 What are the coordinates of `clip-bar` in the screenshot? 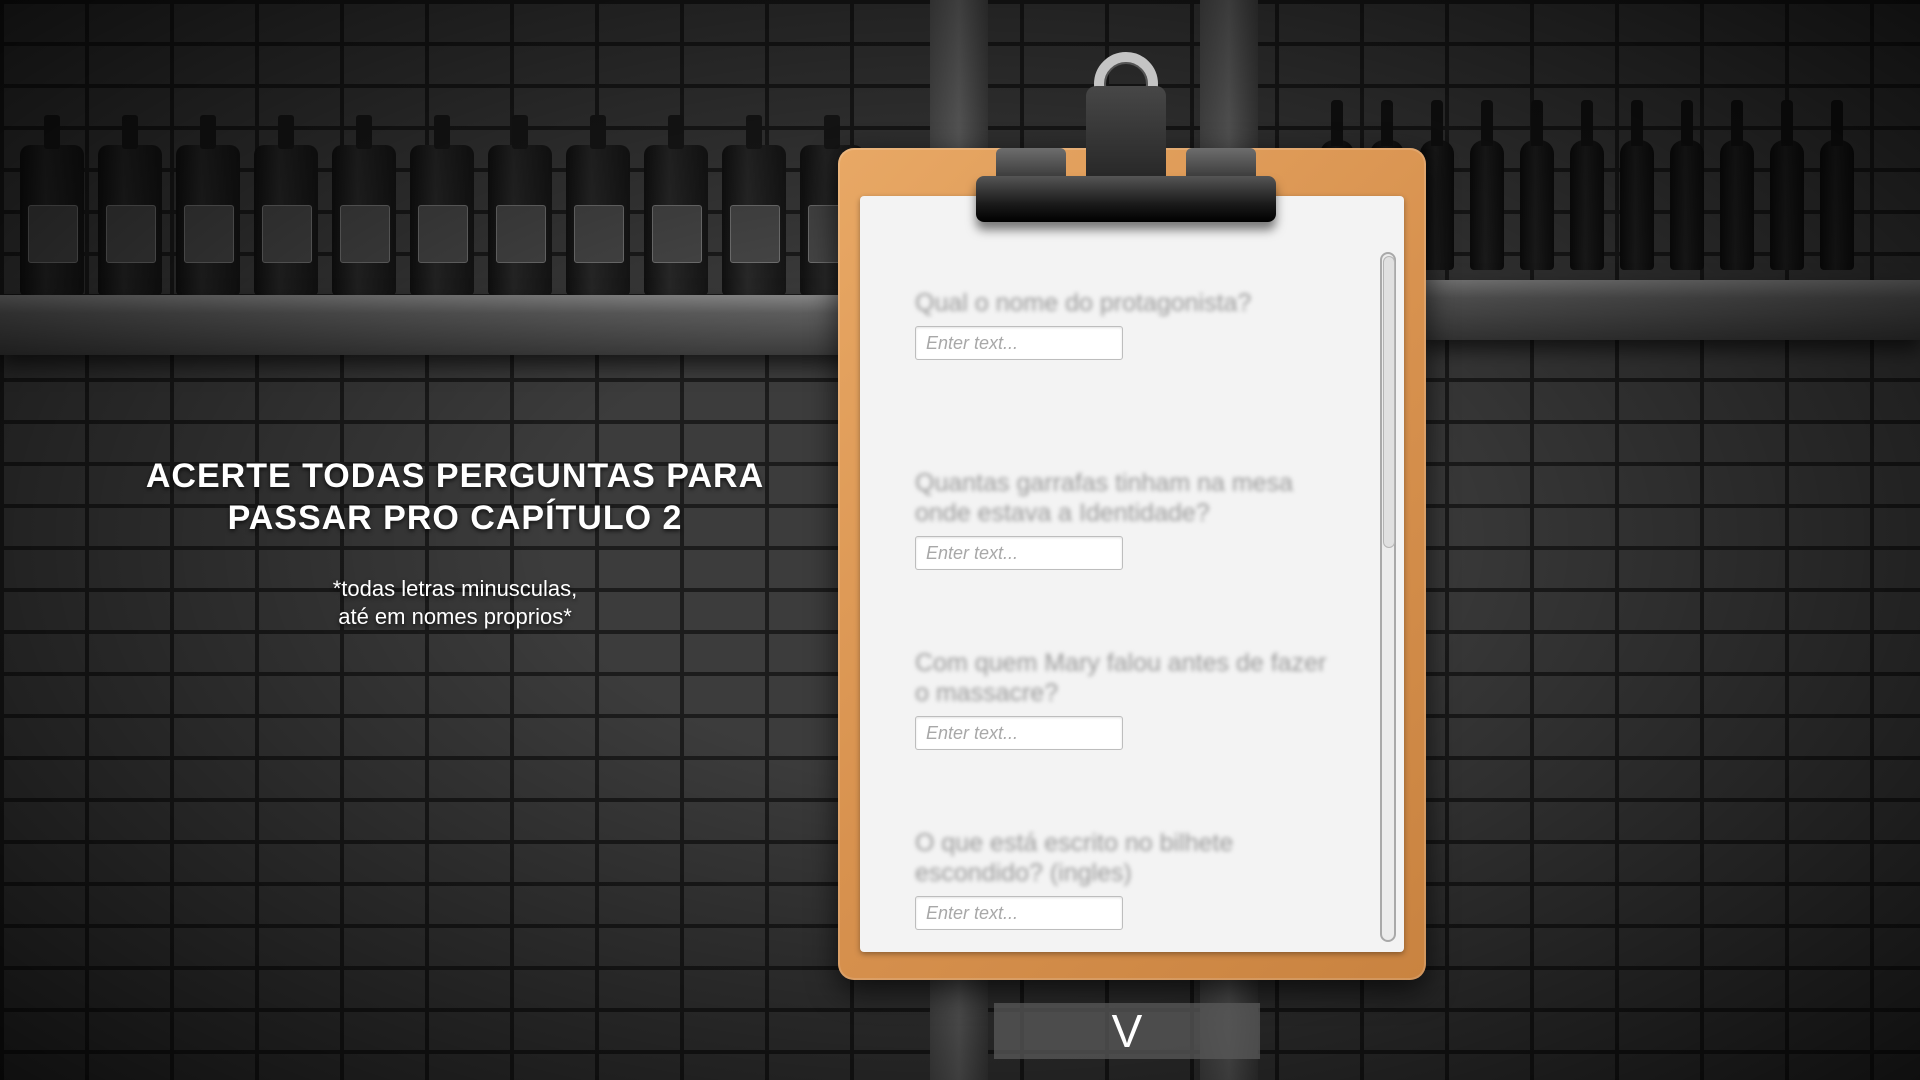 It's located at (1126, 199).